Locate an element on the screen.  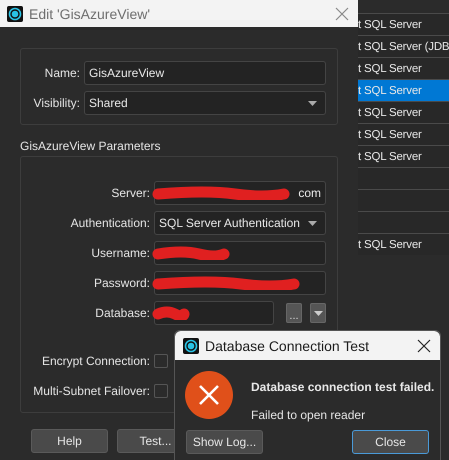
field-label: Database: is located at coordinates (122, 313).